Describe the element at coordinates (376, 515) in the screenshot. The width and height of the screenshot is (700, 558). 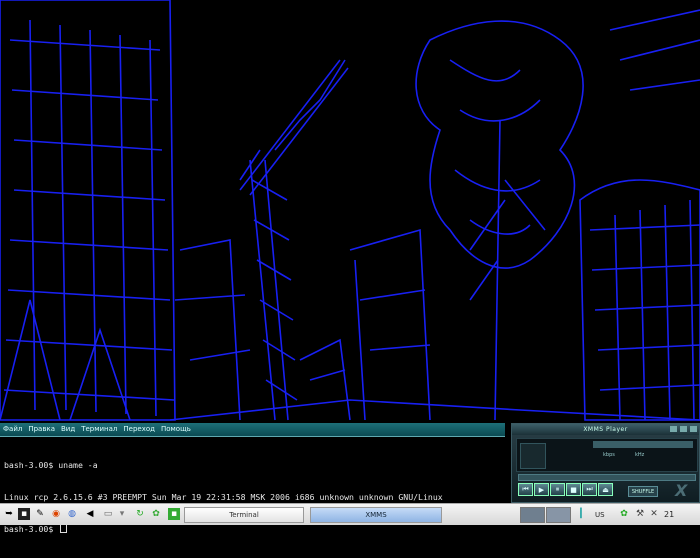
I see `task-xmms: XMMS` at that location.